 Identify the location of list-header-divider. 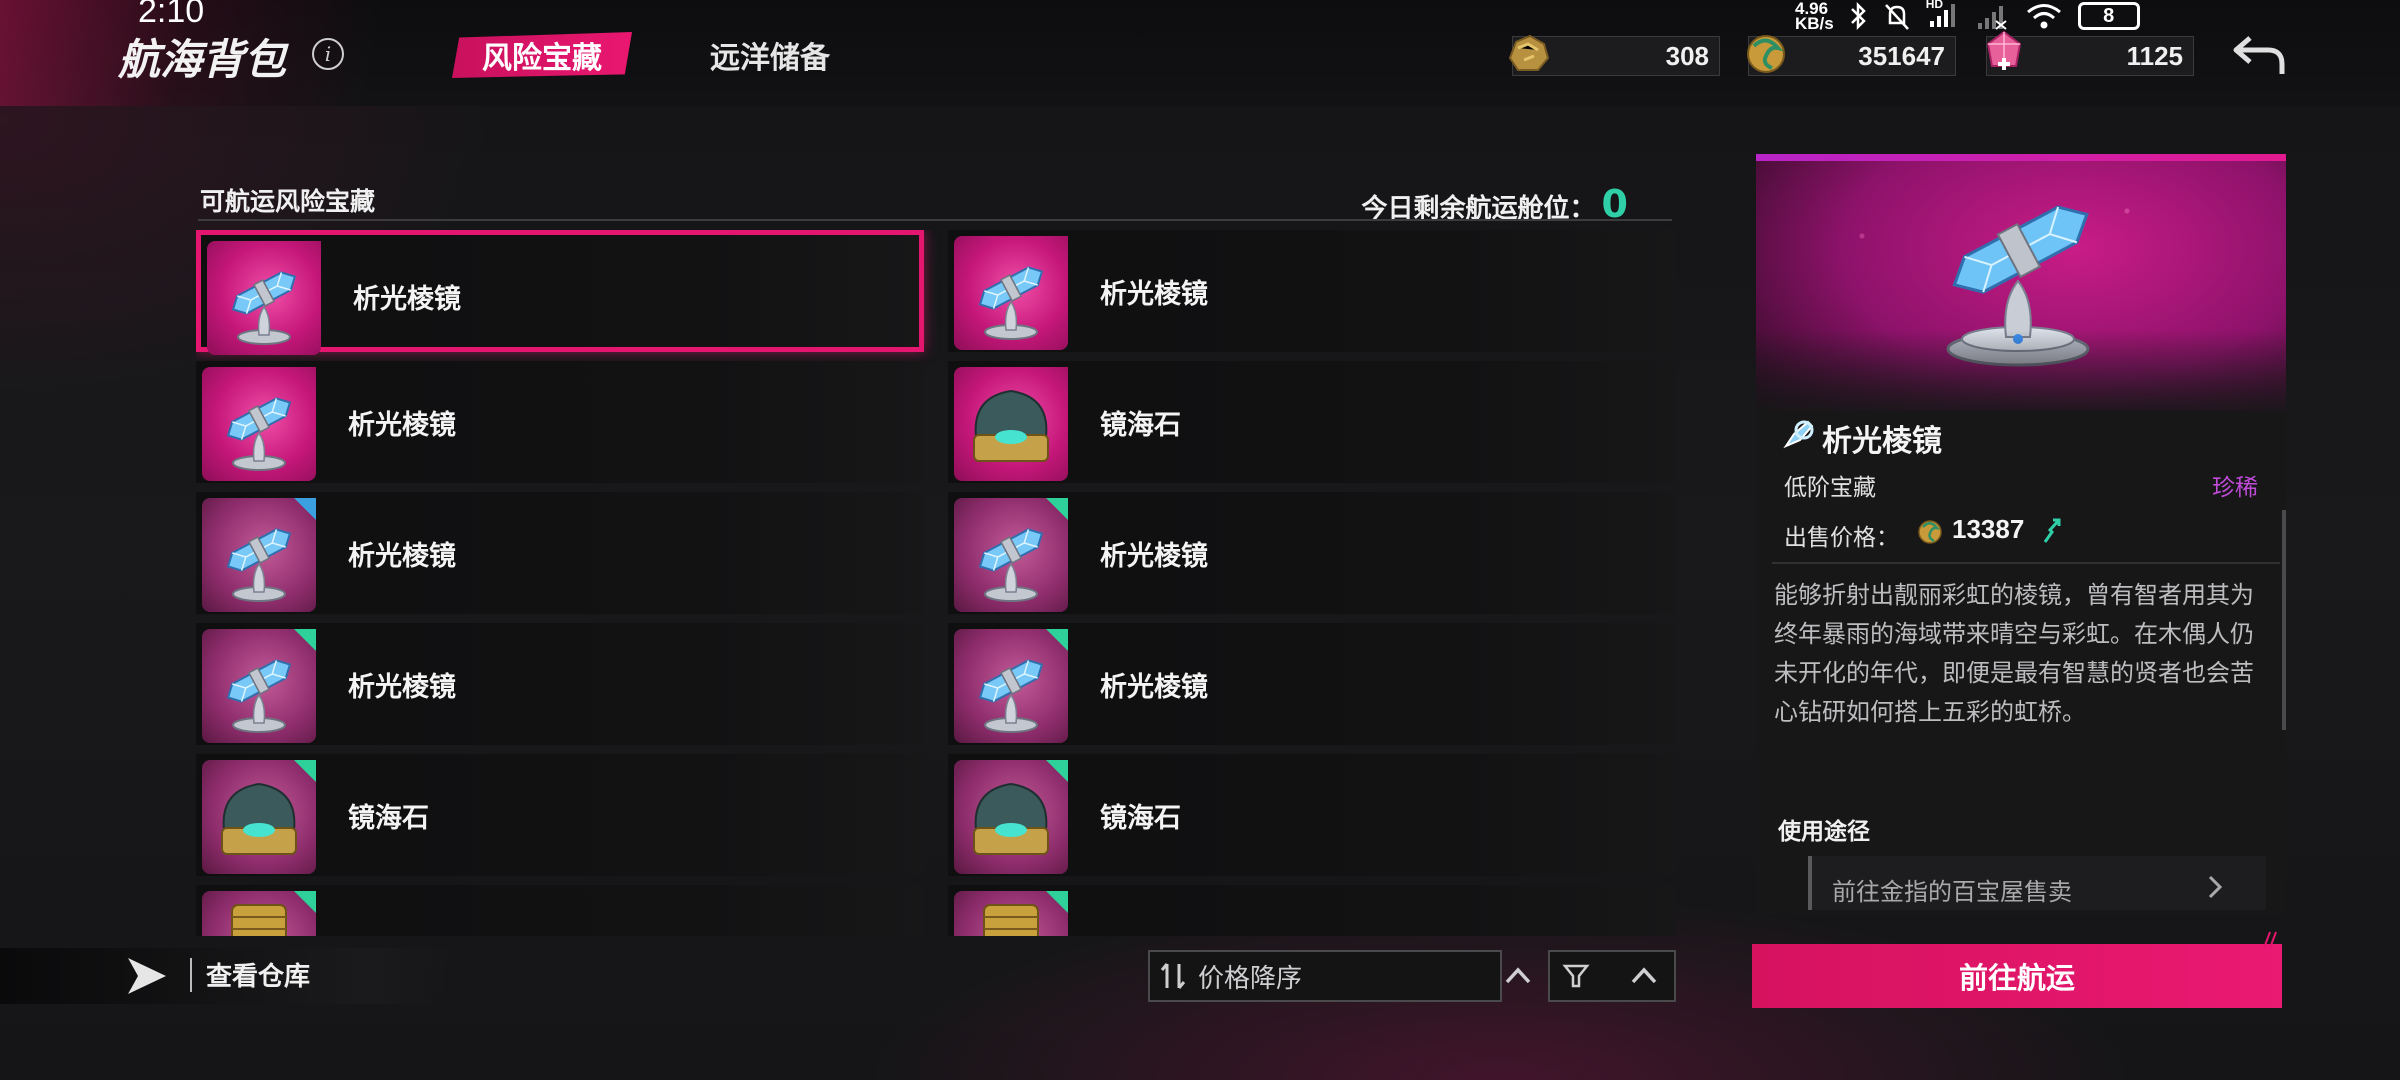
(935, 220).